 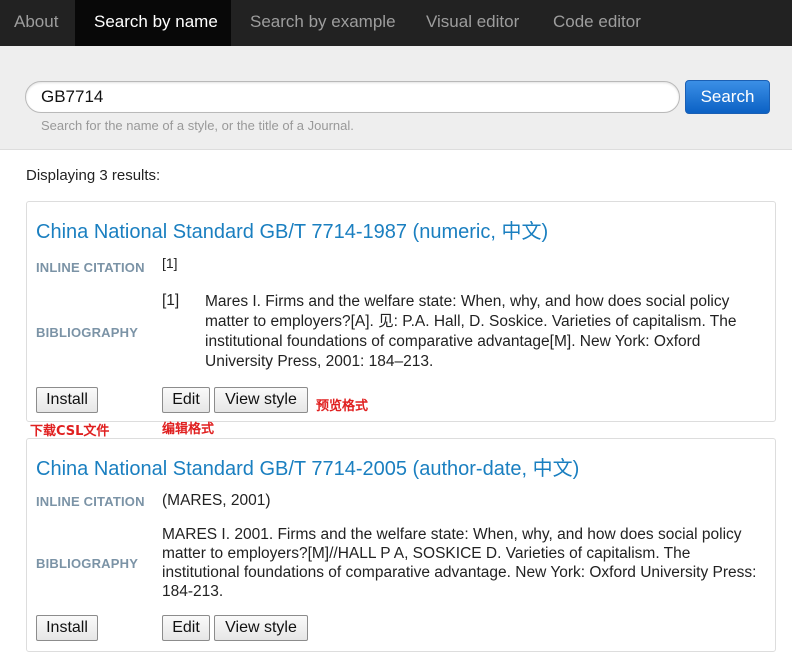 What do you see at coordinates (170, 263) in the screenshot?
I see `inline-citation-text: [1]` at bounding box center [170, 263].